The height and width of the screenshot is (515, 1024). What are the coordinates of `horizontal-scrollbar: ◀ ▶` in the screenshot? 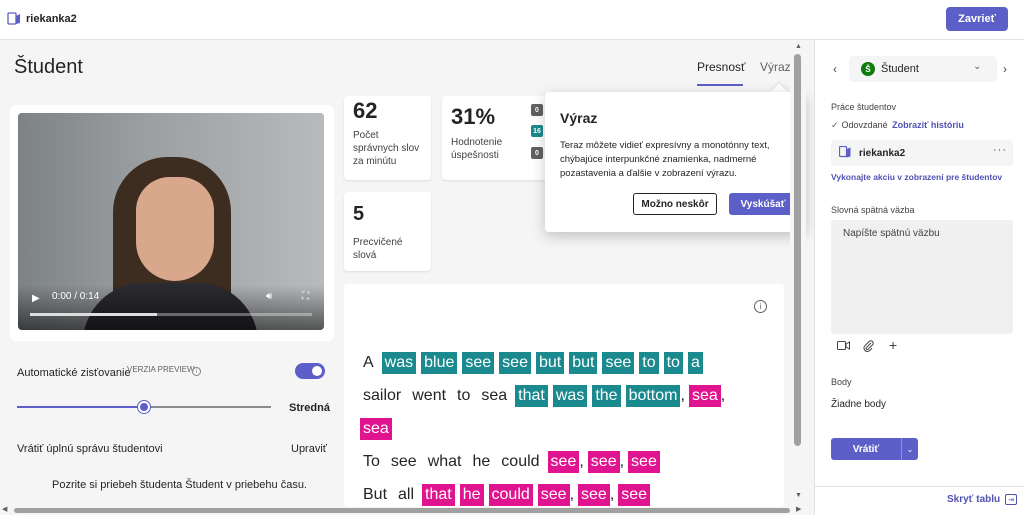 It's located at (403, 510).